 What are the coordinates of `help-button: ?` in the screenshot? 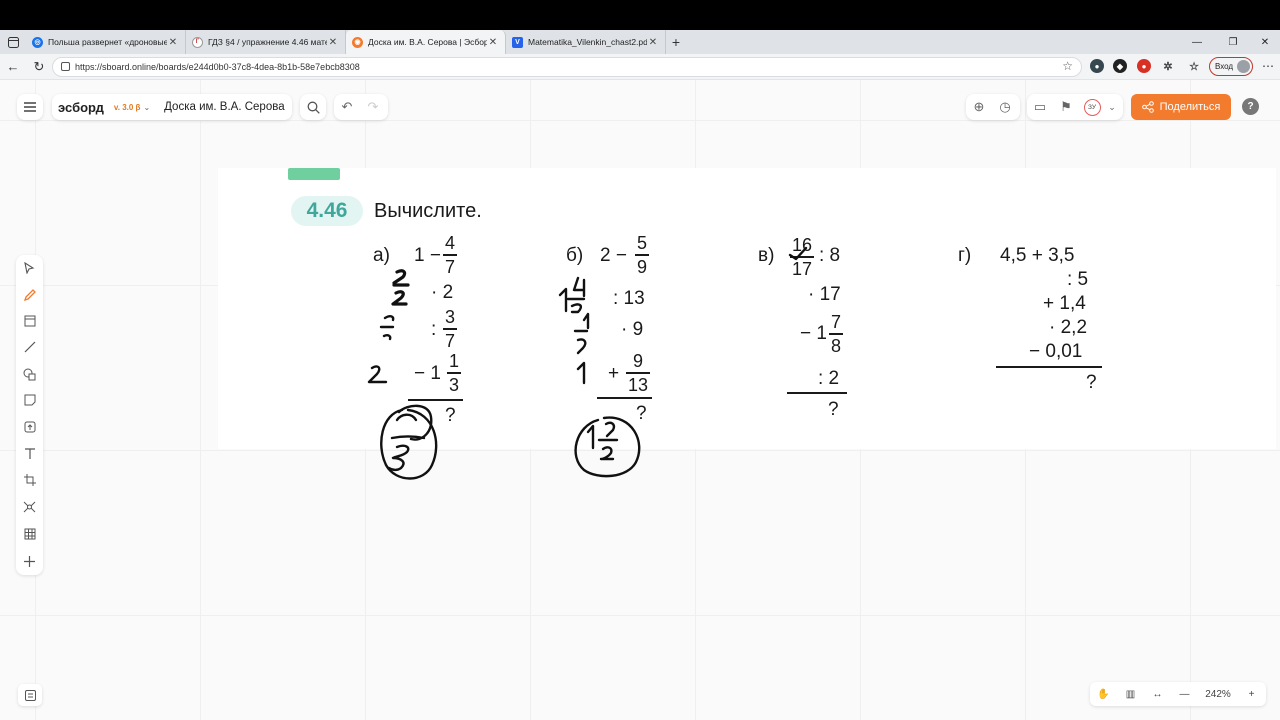 It's located at (1250, 106).